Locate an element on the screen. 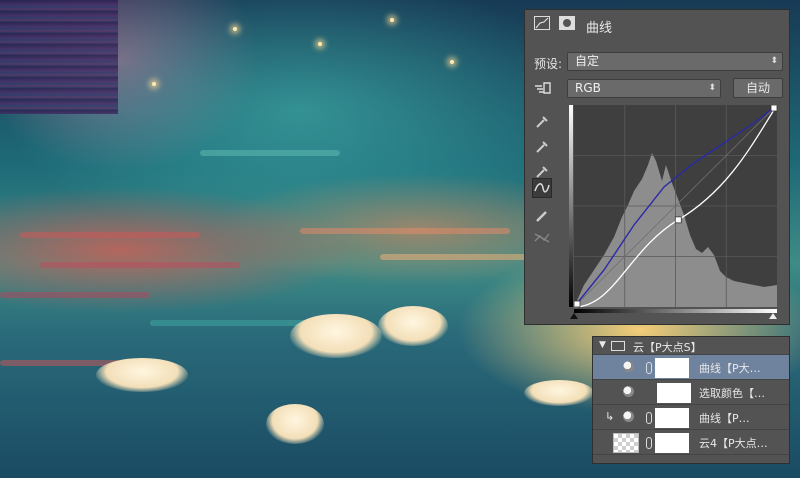 Image resolution: width=800 pixels, height=478 pixels. preset-dropdown: 自定 ⬍ is located at coordinates (675, 61).